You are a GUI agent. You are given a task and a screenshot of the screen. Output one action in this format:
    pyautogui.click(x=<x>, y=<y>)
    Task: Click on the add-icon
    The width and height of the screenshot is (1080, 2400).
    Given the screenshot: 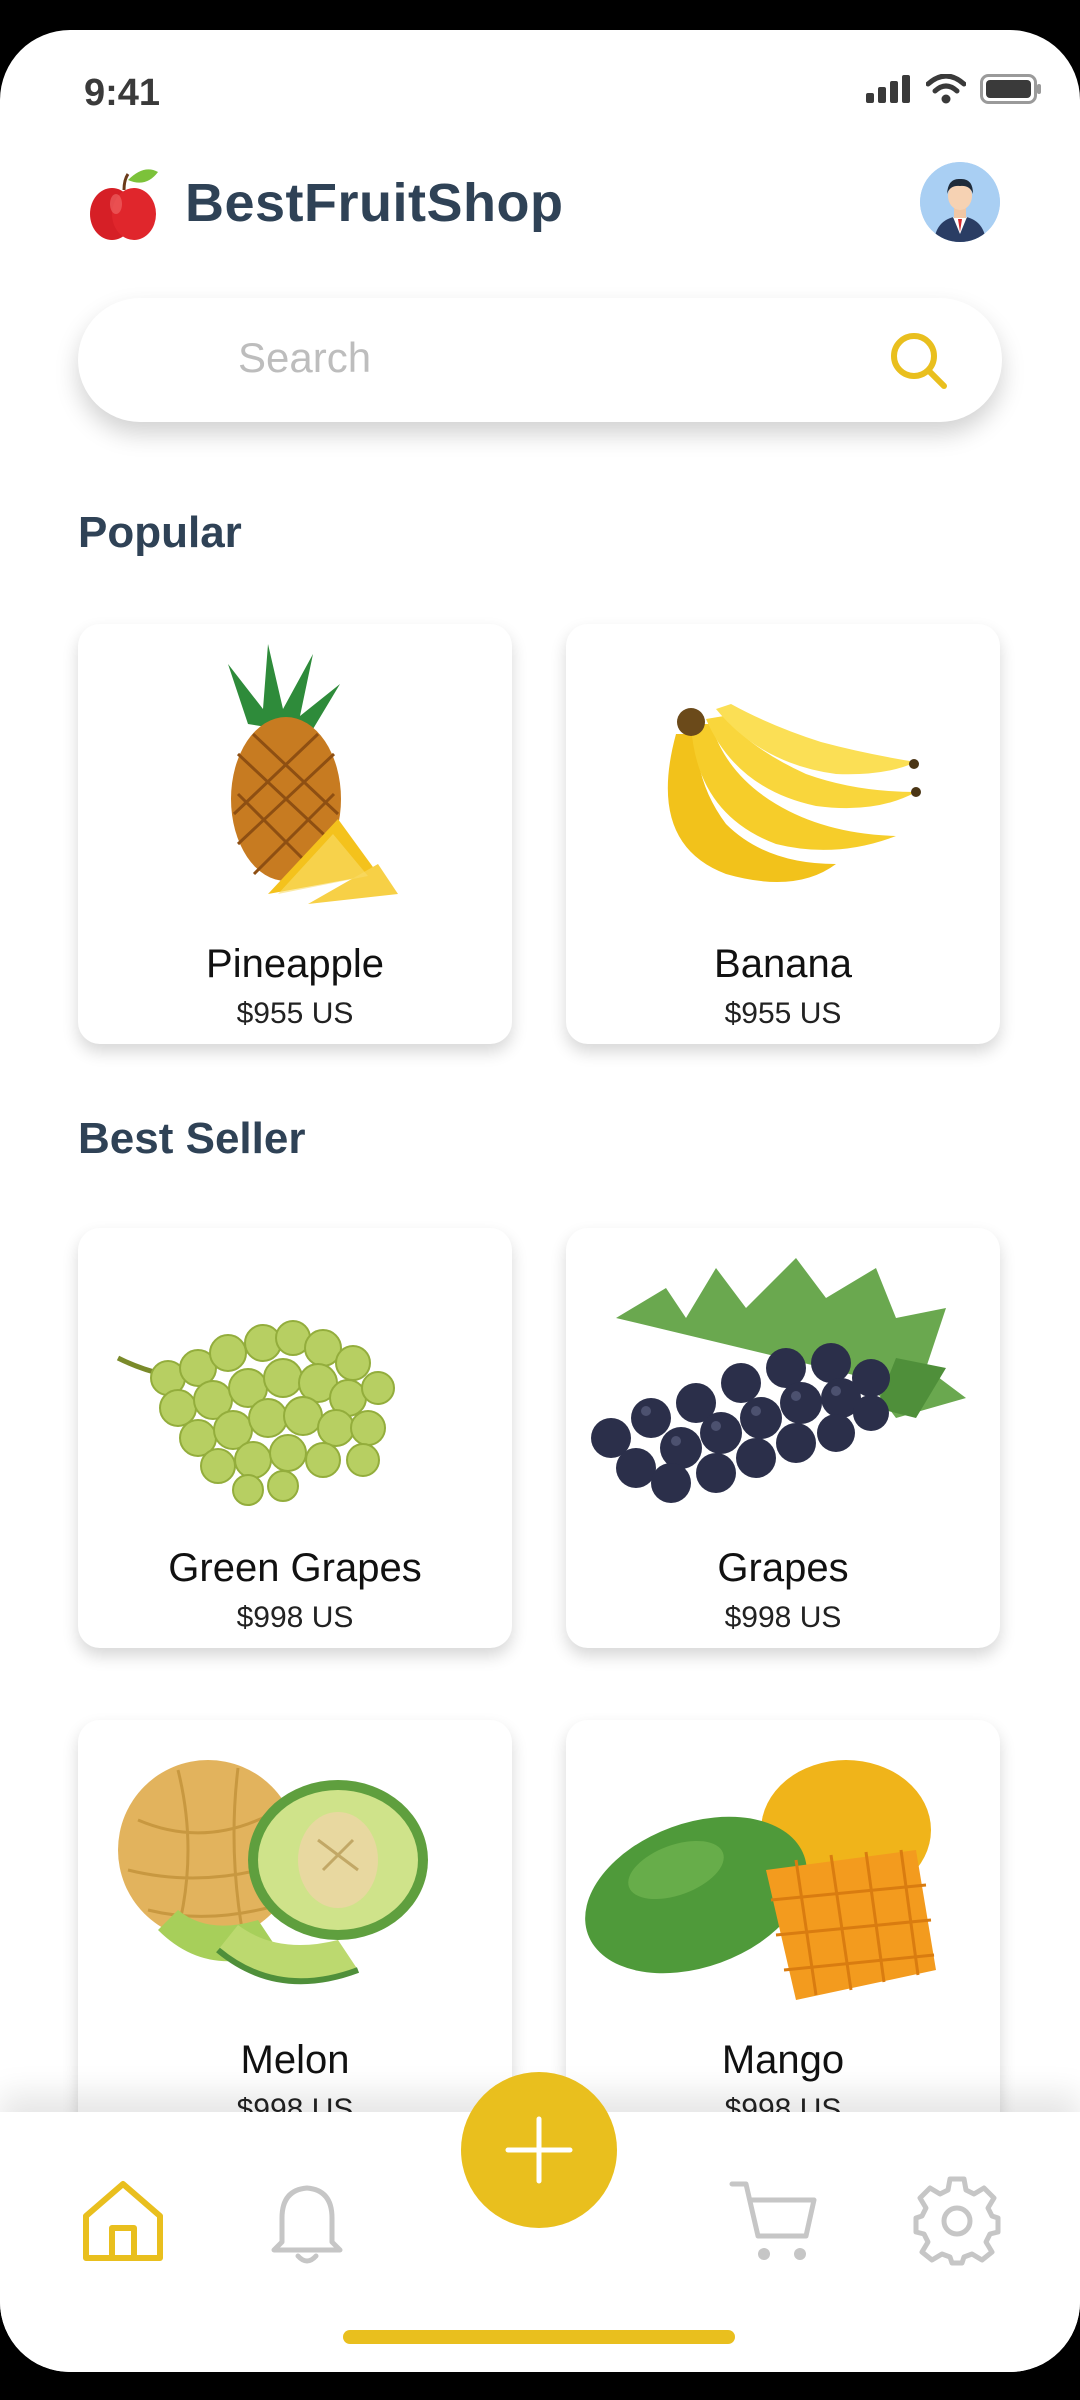 What is the action you would take?
    pyautogui.click(x=539, y=2150)
    